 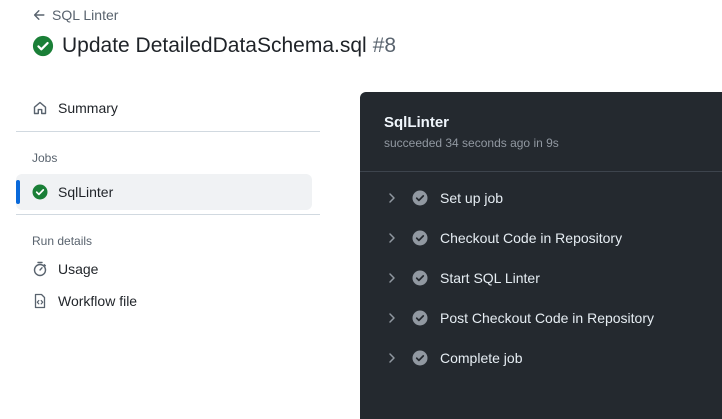 What do you see at coordinates (547, 318) in the screenshot?
I see `step-label: Post Checkout Code in Repository` at bounding box center [547, 318].